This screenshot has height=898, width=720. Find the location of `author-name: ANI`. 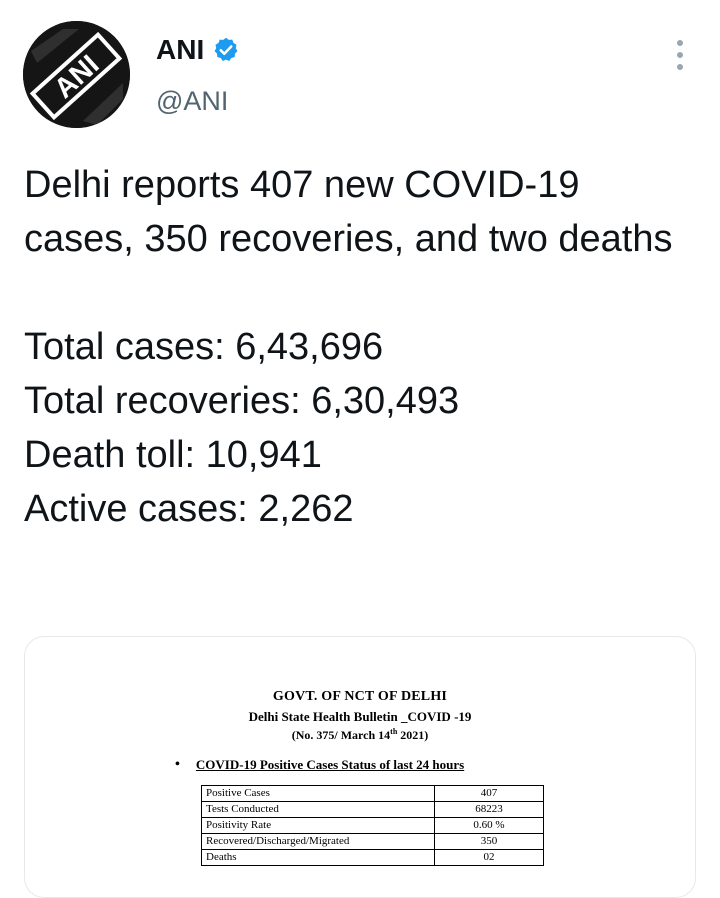

author-name: ANI is located at coordinates (180, 50).